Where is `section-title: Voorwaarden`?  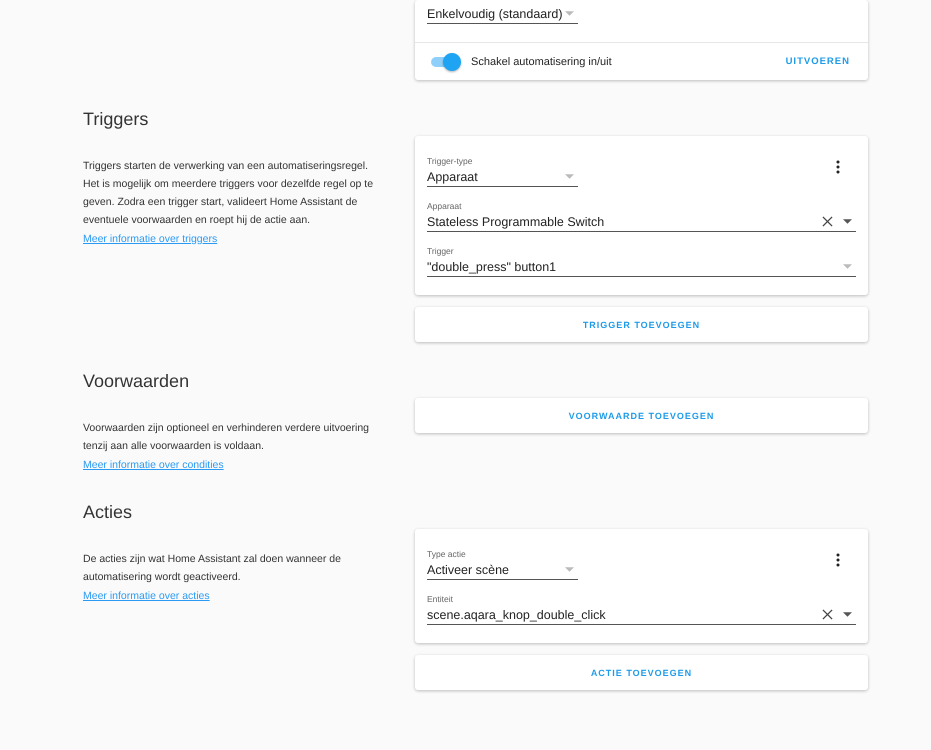 section-title: Voorwaarden is located at coordinates (136, 381).